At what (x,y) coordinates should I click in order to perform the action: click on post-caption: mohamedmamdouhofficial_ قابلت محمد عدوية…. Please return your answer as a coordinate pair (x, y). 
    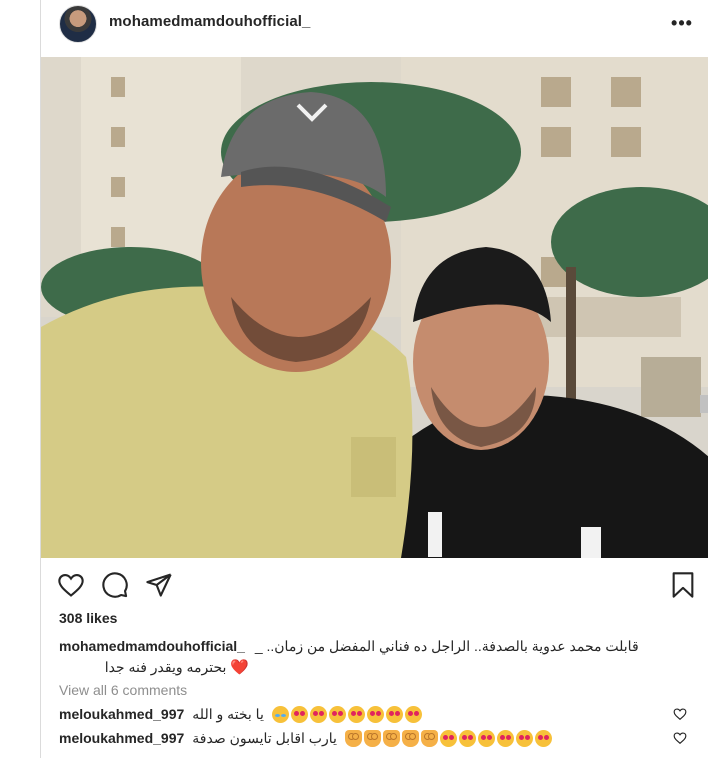
    Looking at the image, I should click on (374, 657).